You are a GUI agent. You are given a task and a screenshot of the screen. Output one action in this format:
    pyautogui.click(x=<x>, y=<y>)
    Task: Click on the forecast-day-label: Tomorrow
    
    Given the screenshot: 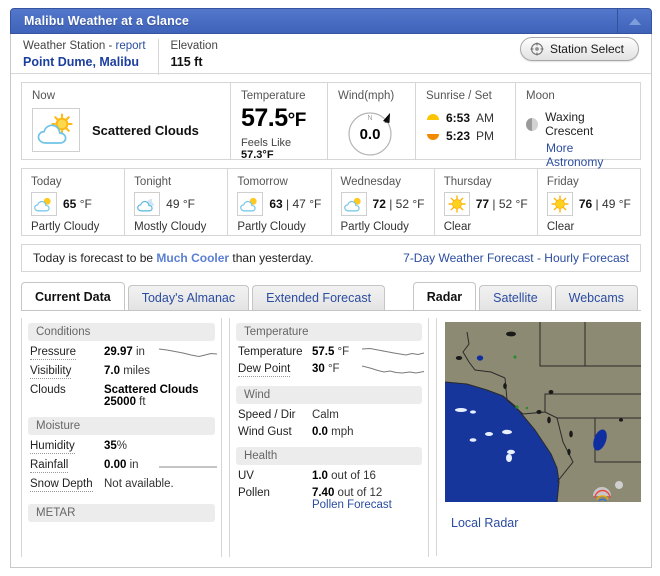 What is the action you would take?
    pyautogui.click(x=262, y=182)
    